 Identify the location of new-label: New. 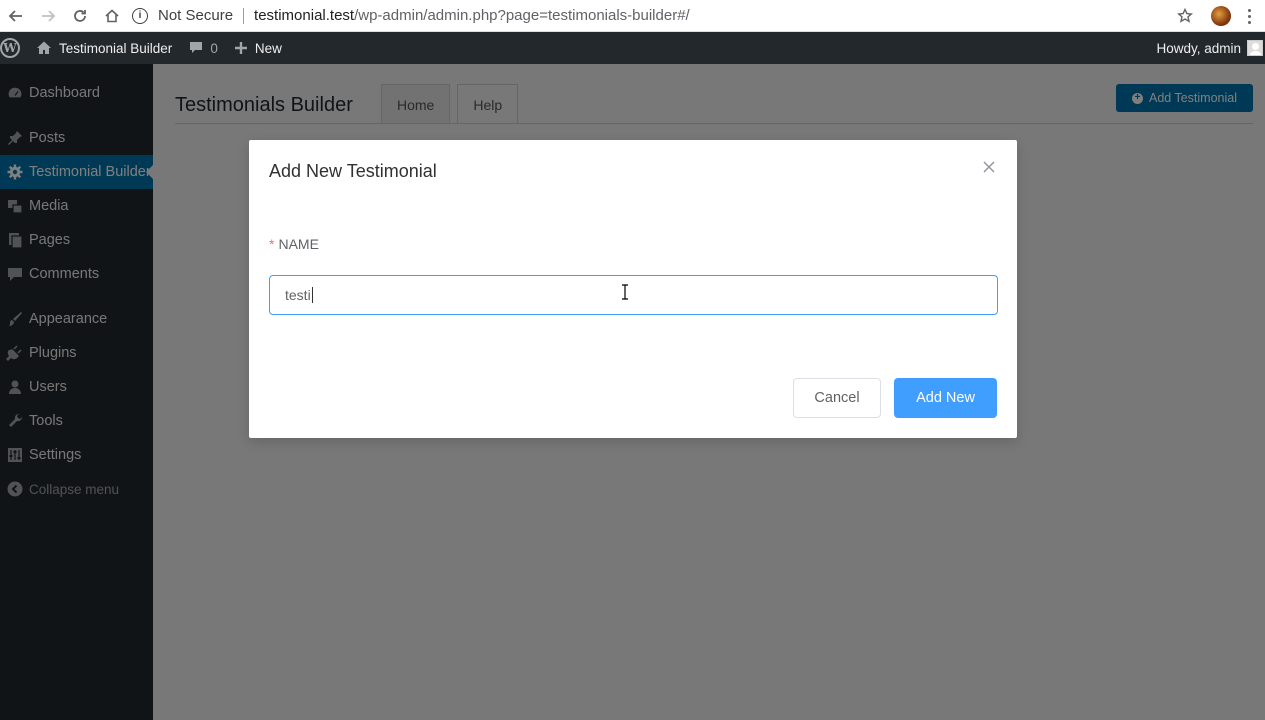
(268, 48).